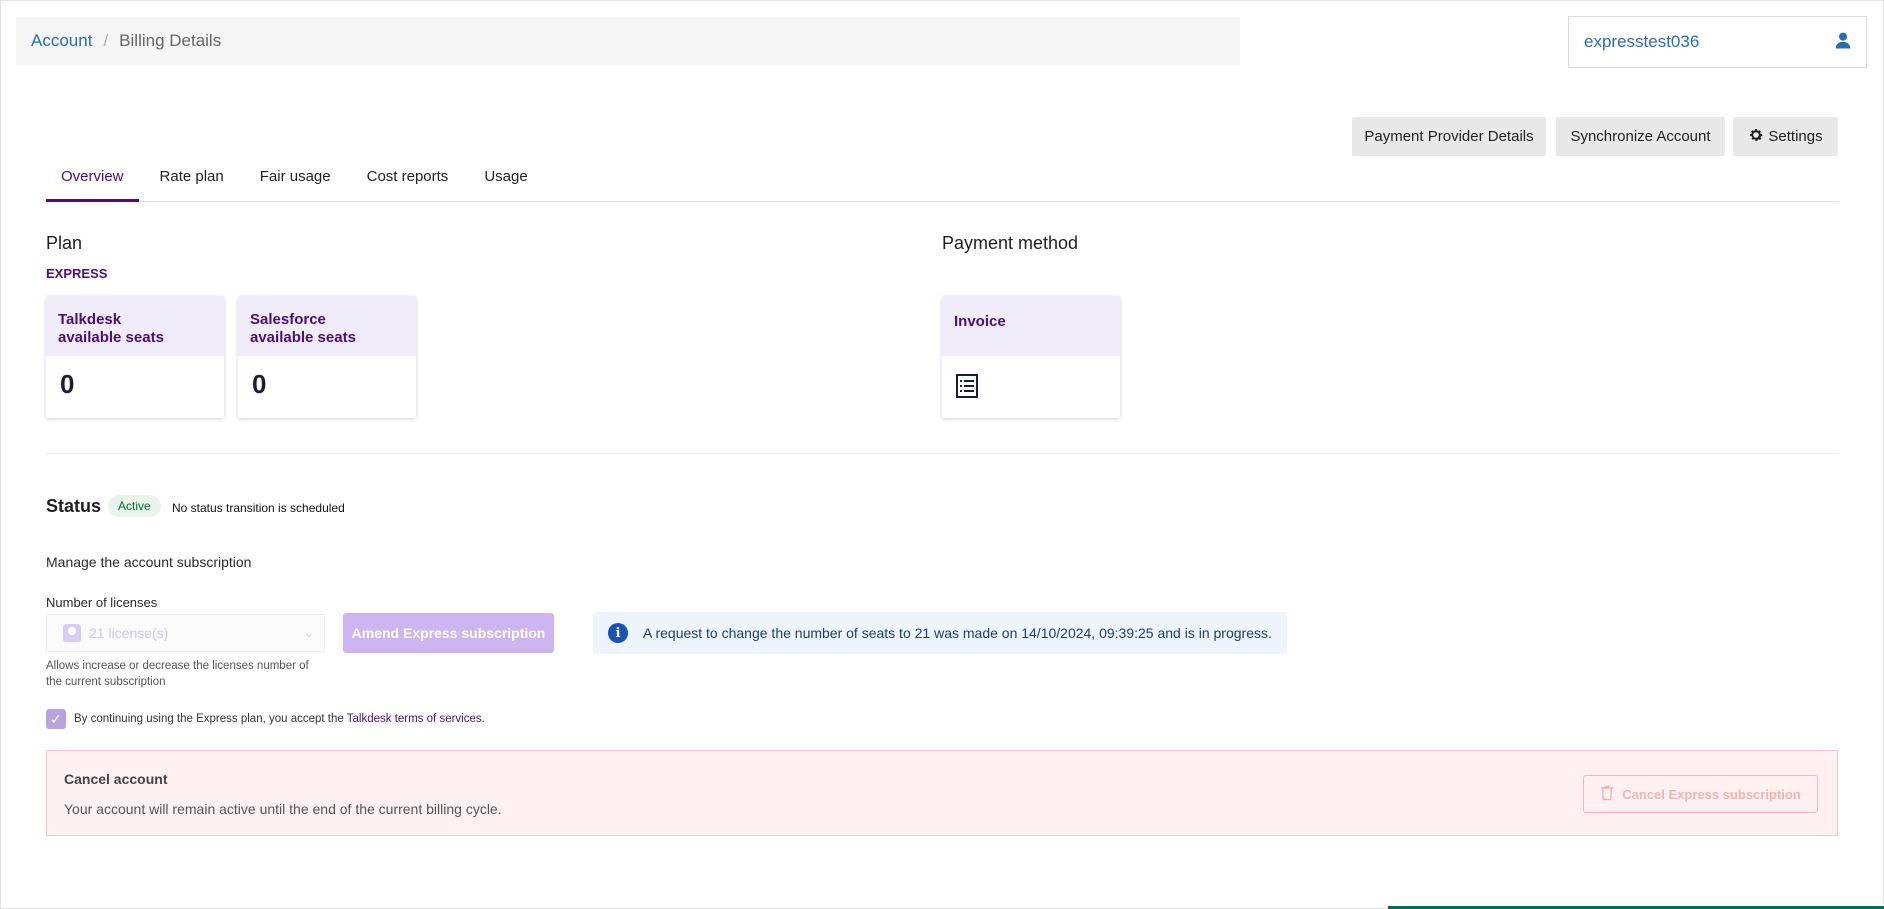  I want to click on user-name: expresstest036, so click(1642, 41).